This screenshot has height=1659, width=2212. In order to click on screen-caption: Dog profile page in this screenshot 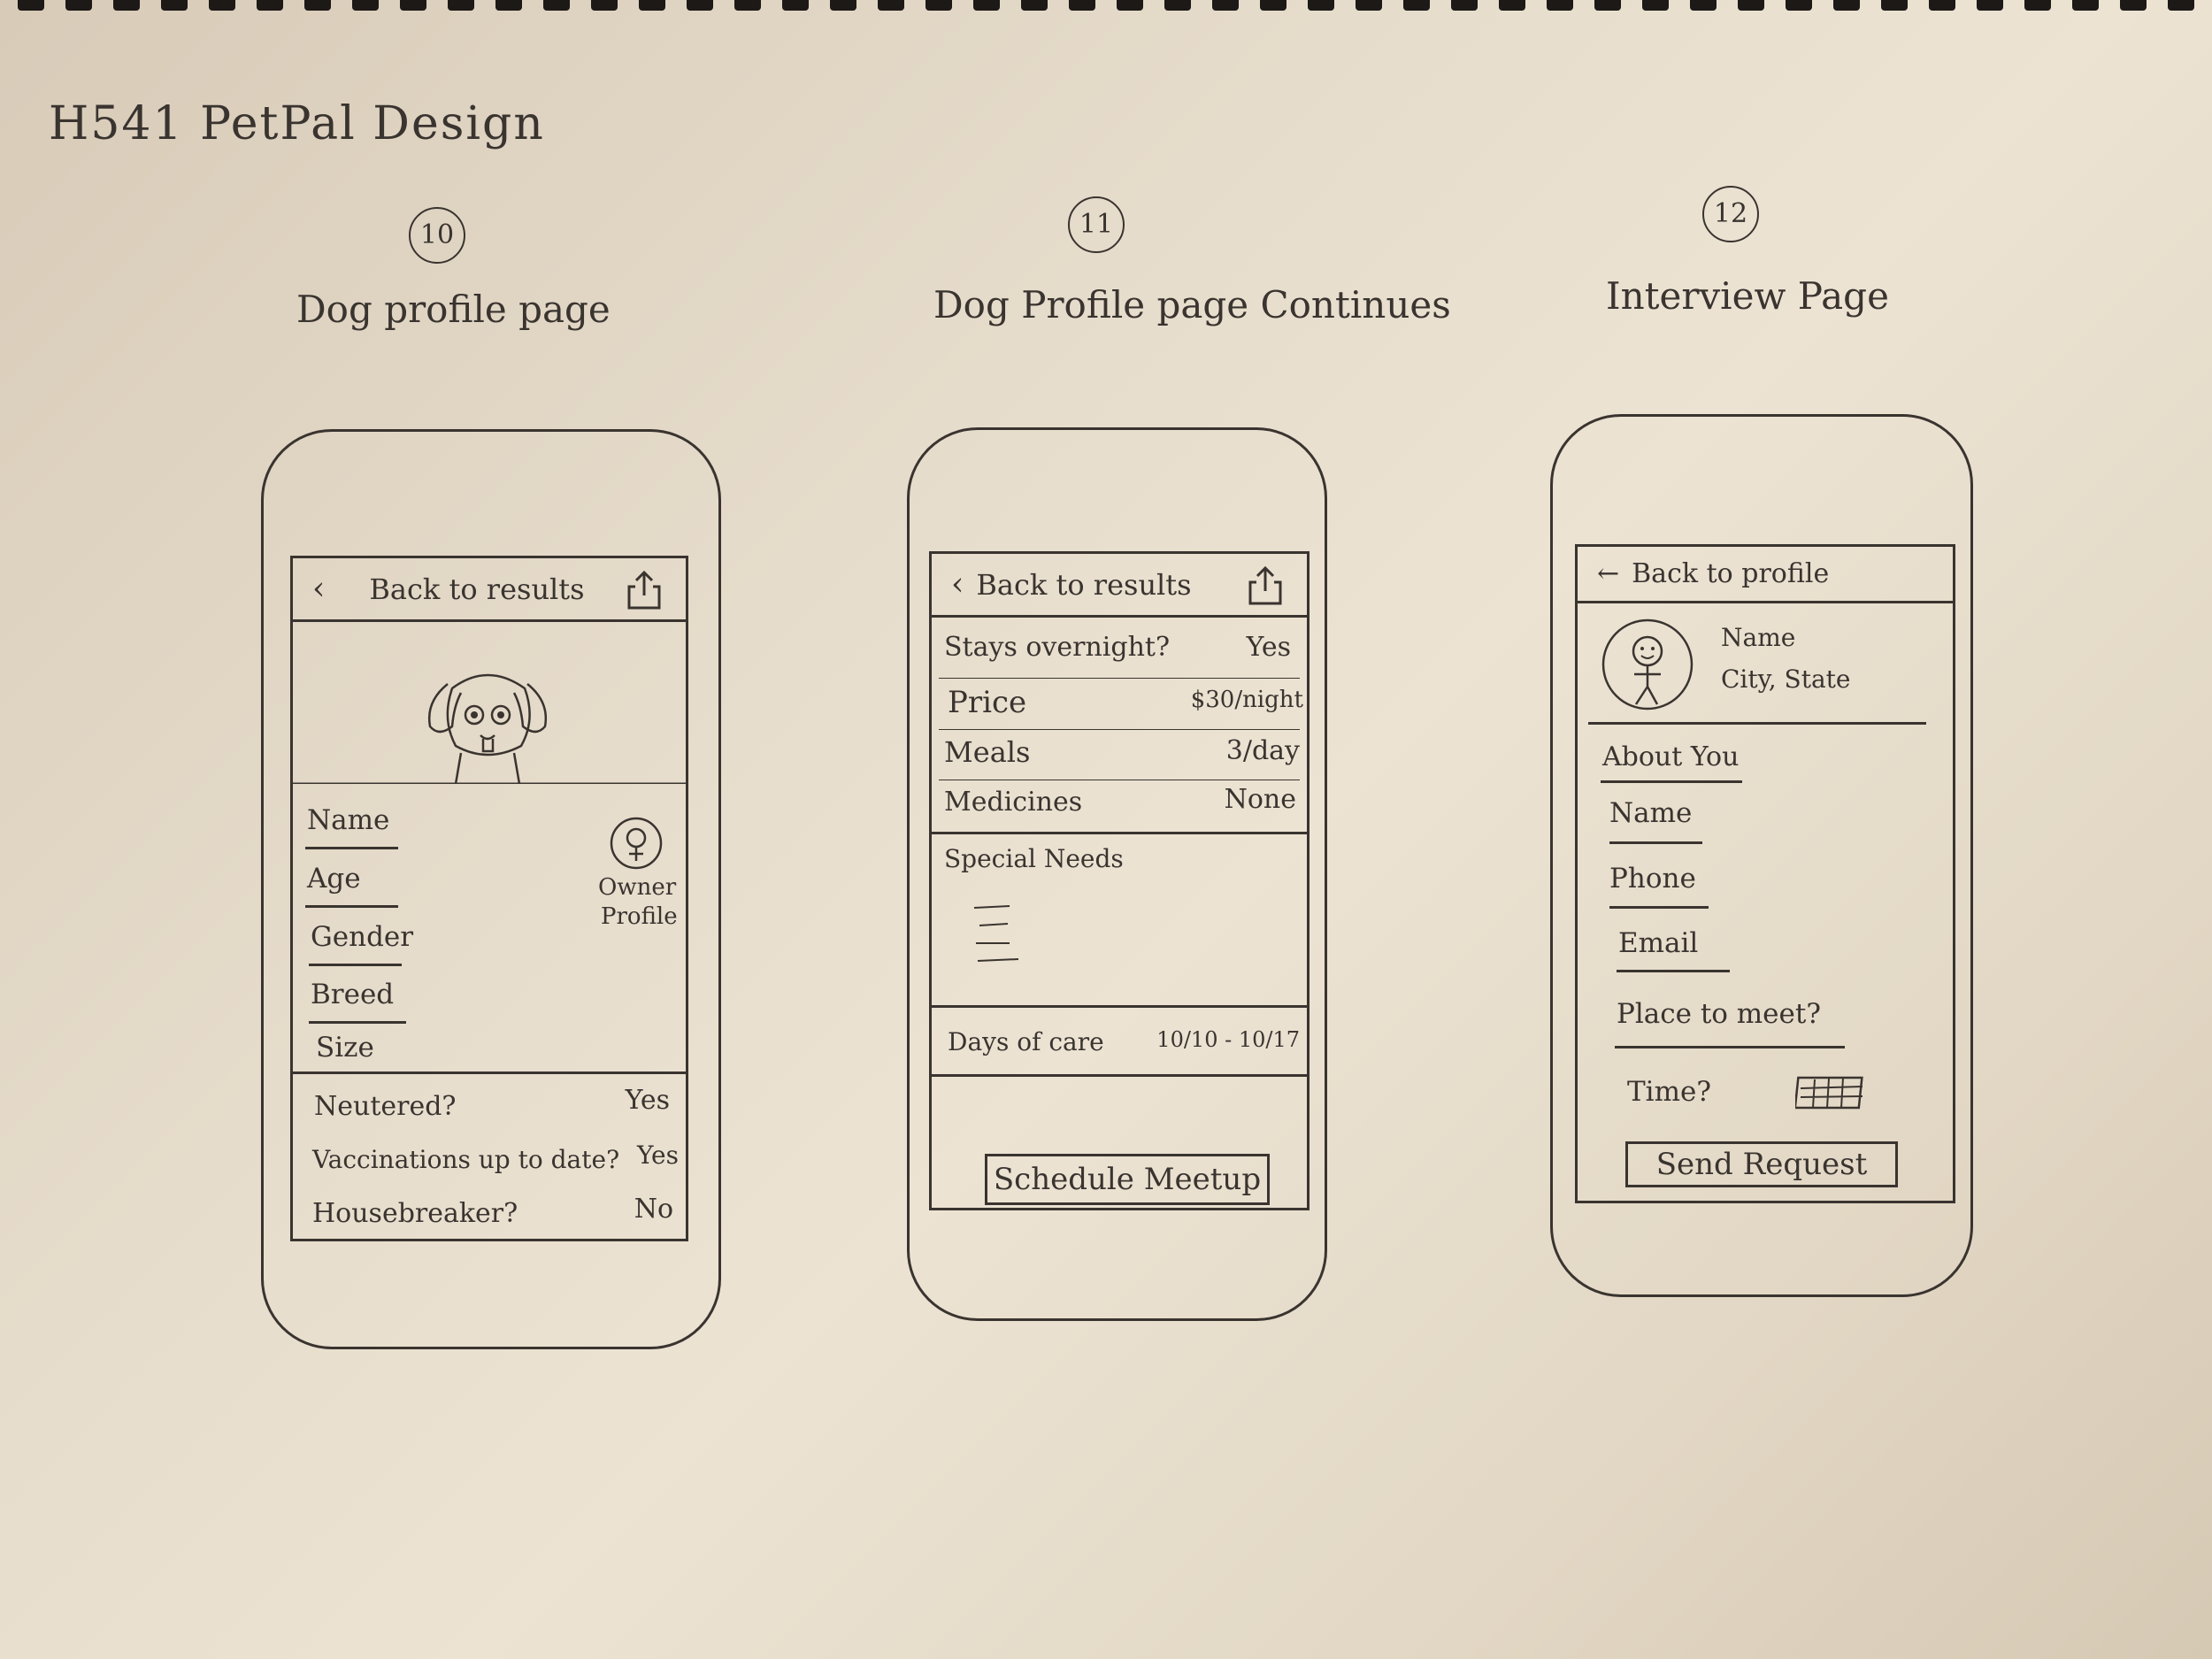, I will do `click(454, 310)`.